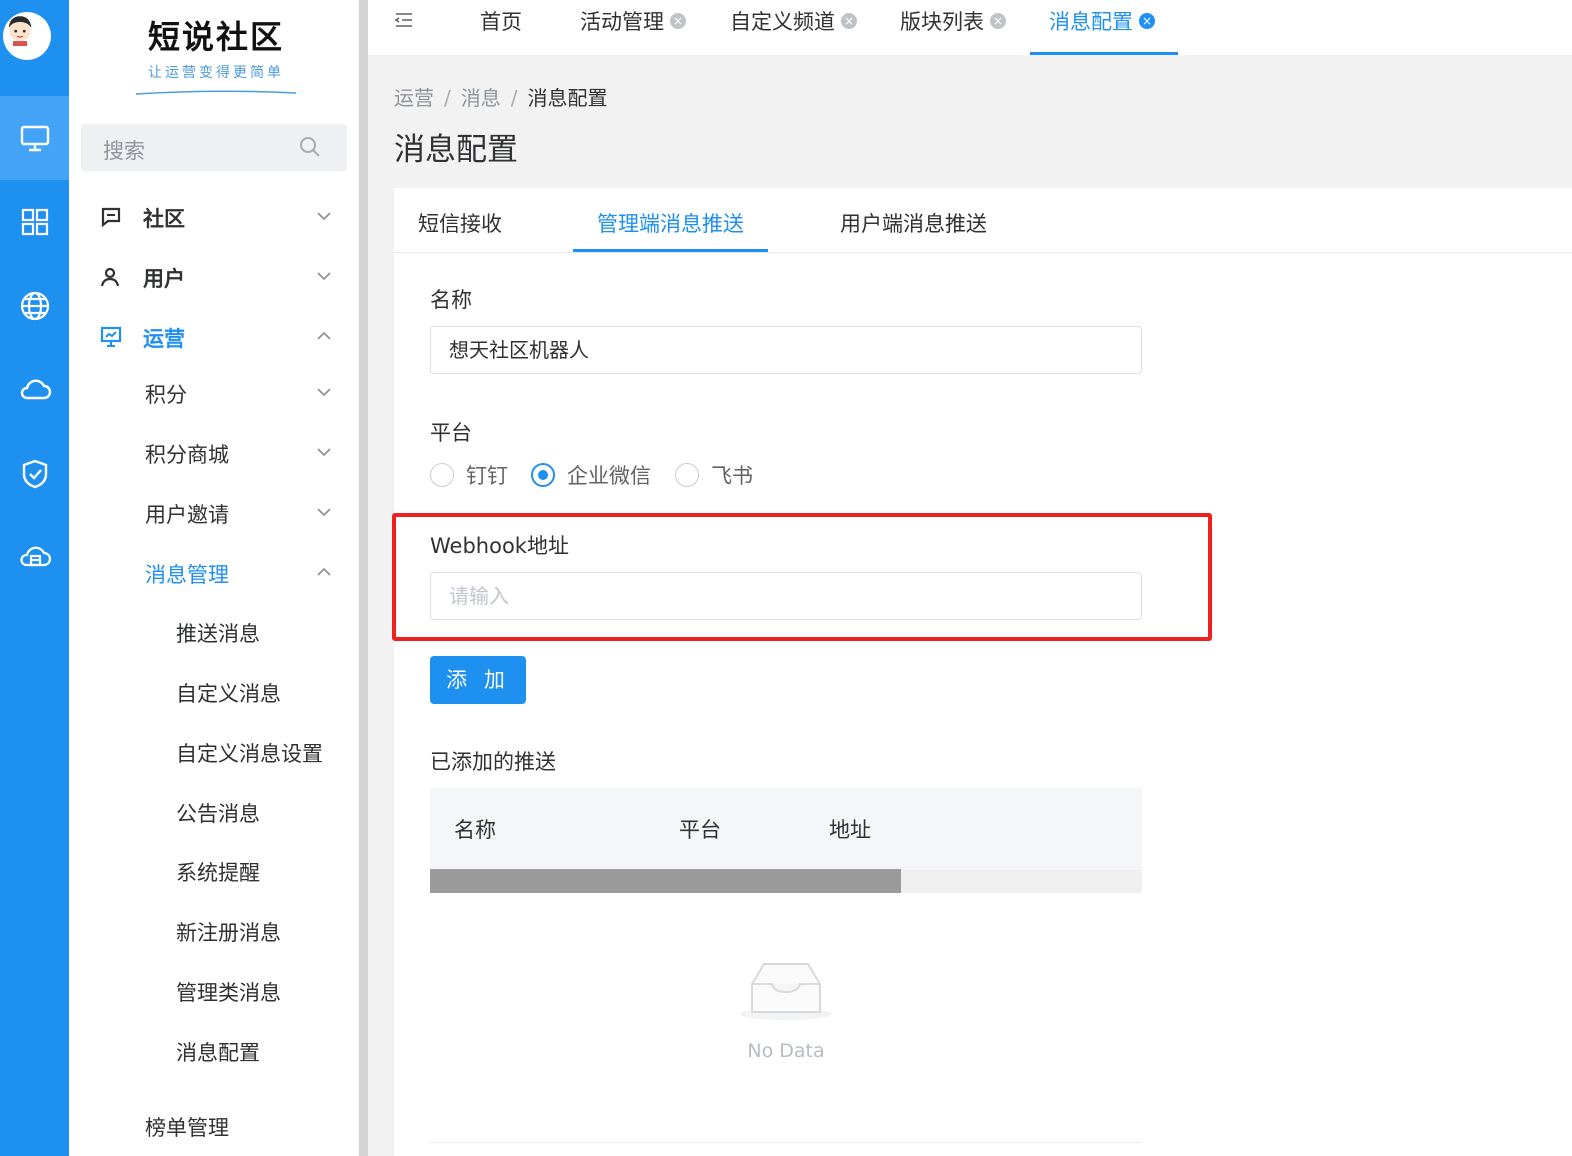  Describe the element at coordinates (942, 22) in the screenshot. I see `tab-label: 版块列表` at that location.